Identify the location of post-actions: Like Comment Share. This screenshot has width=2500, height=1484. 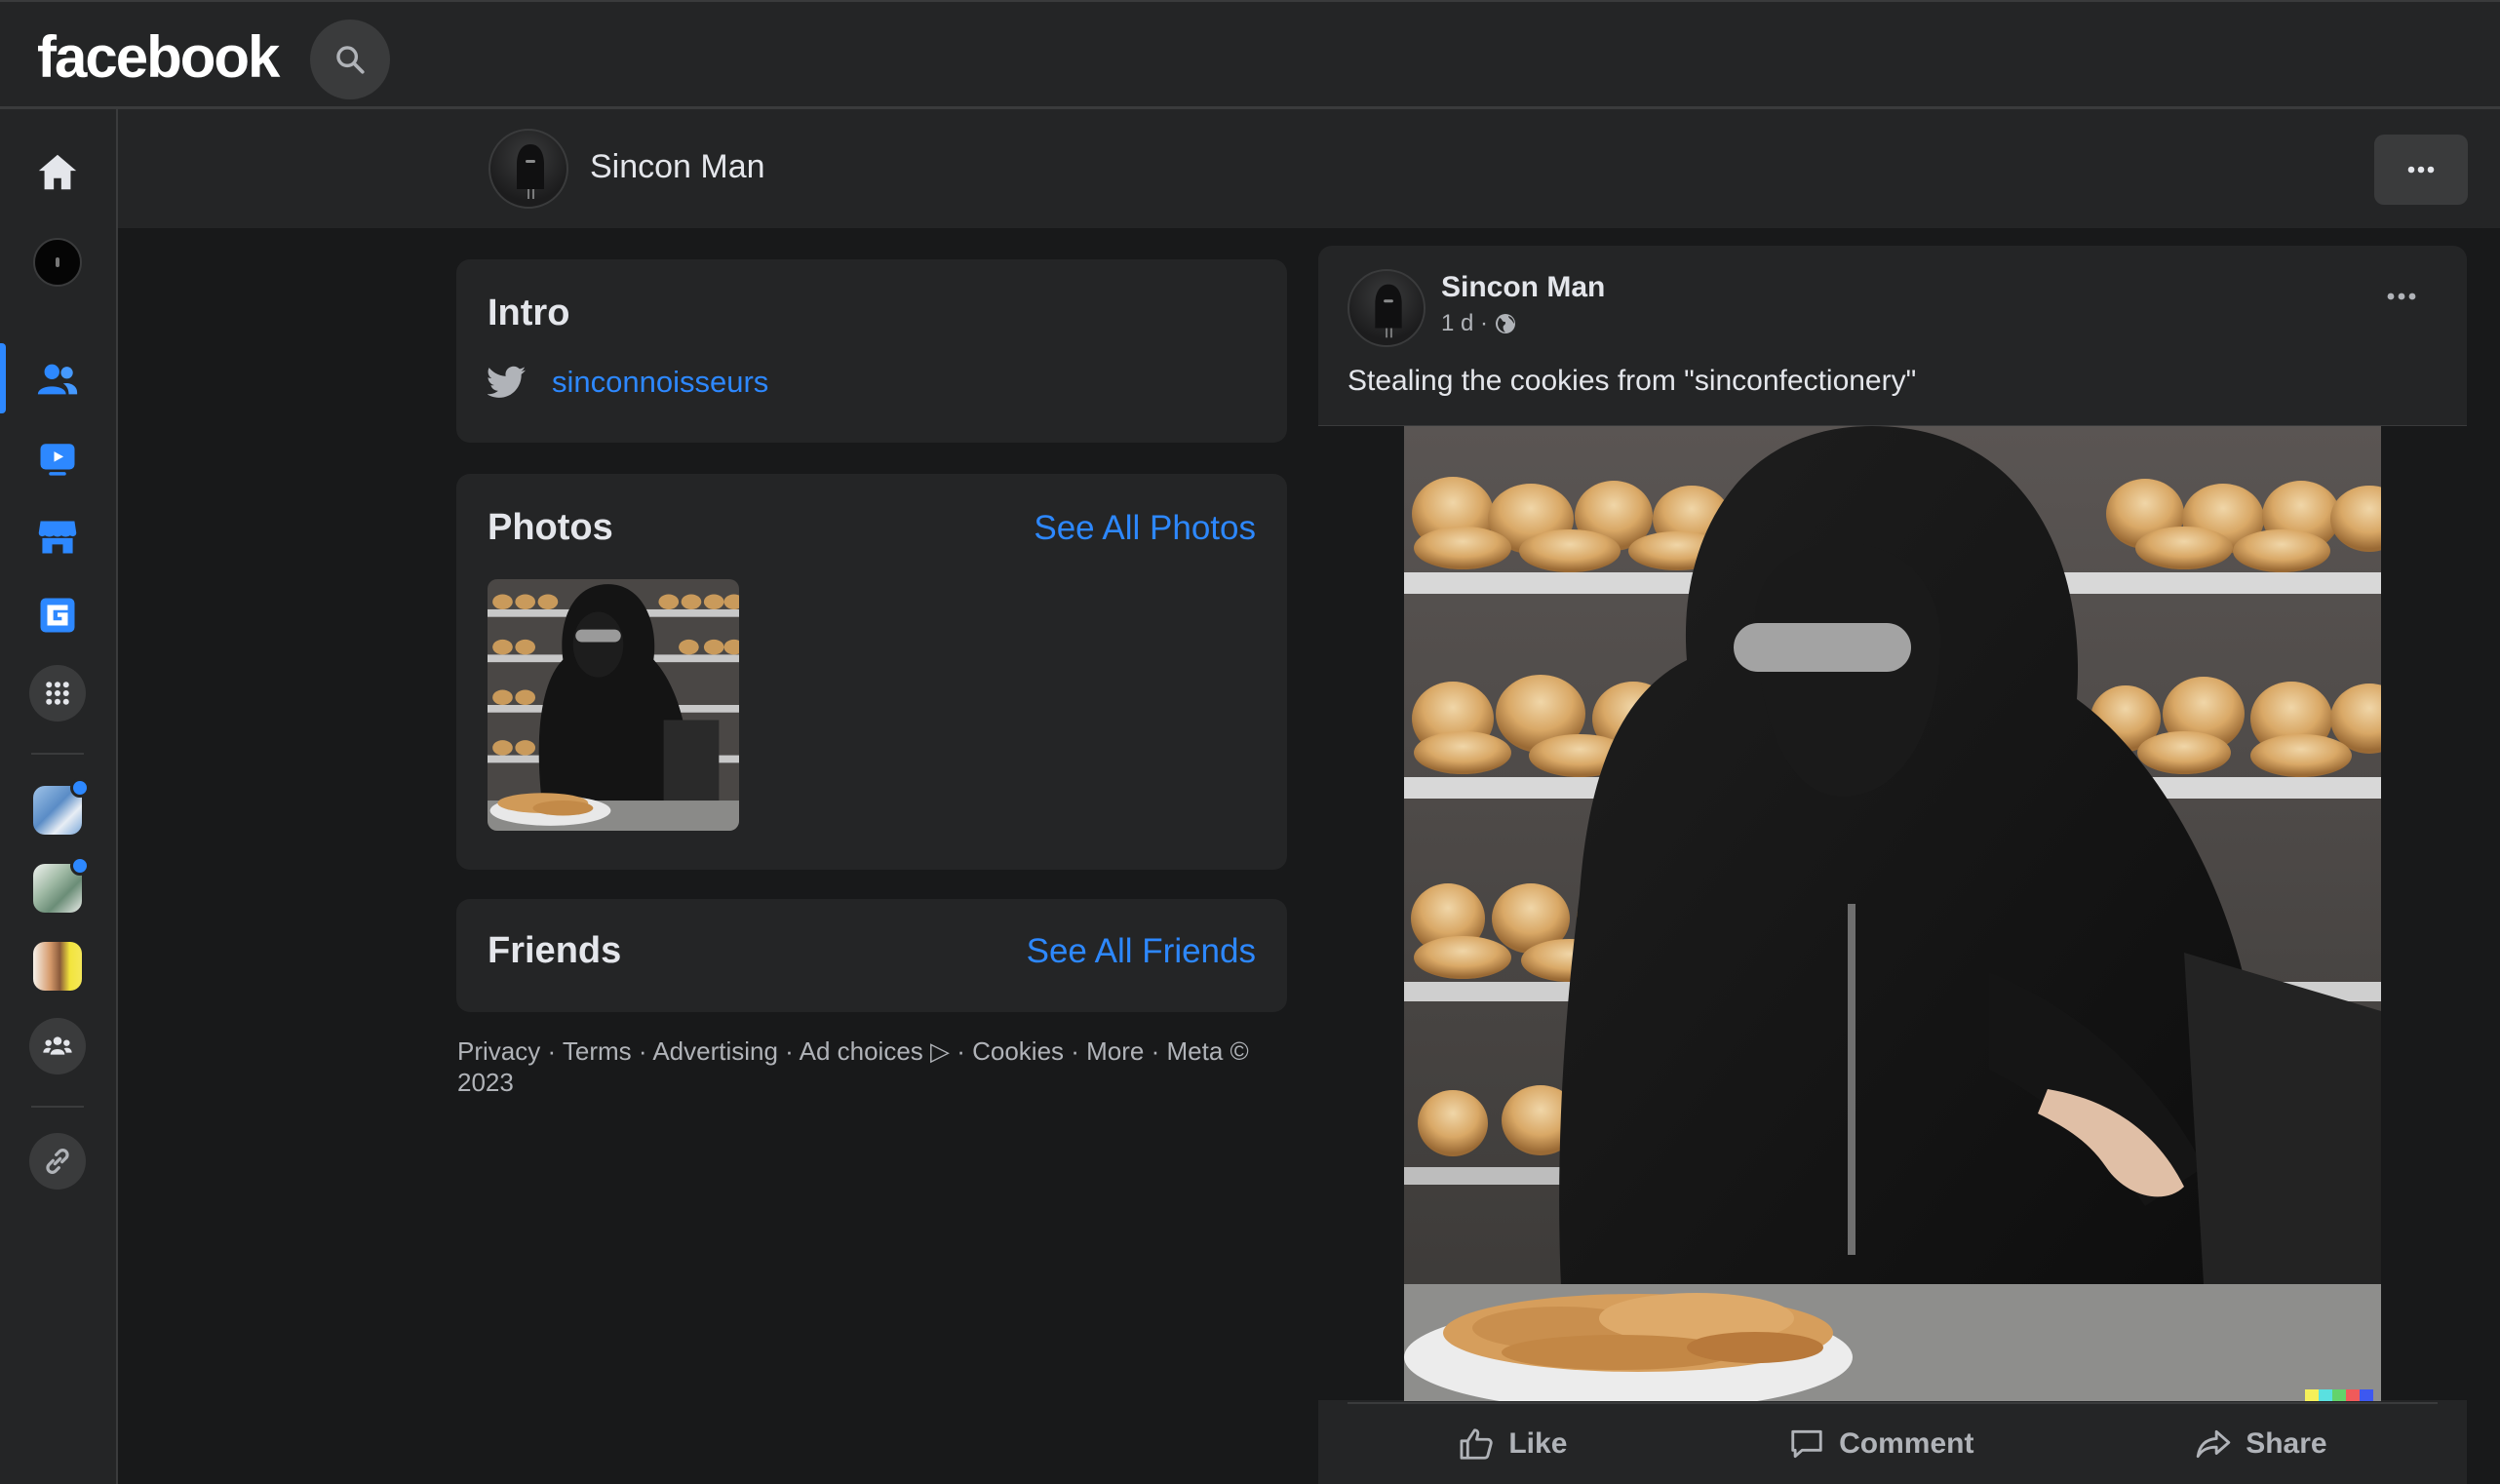
(1893, 1443).